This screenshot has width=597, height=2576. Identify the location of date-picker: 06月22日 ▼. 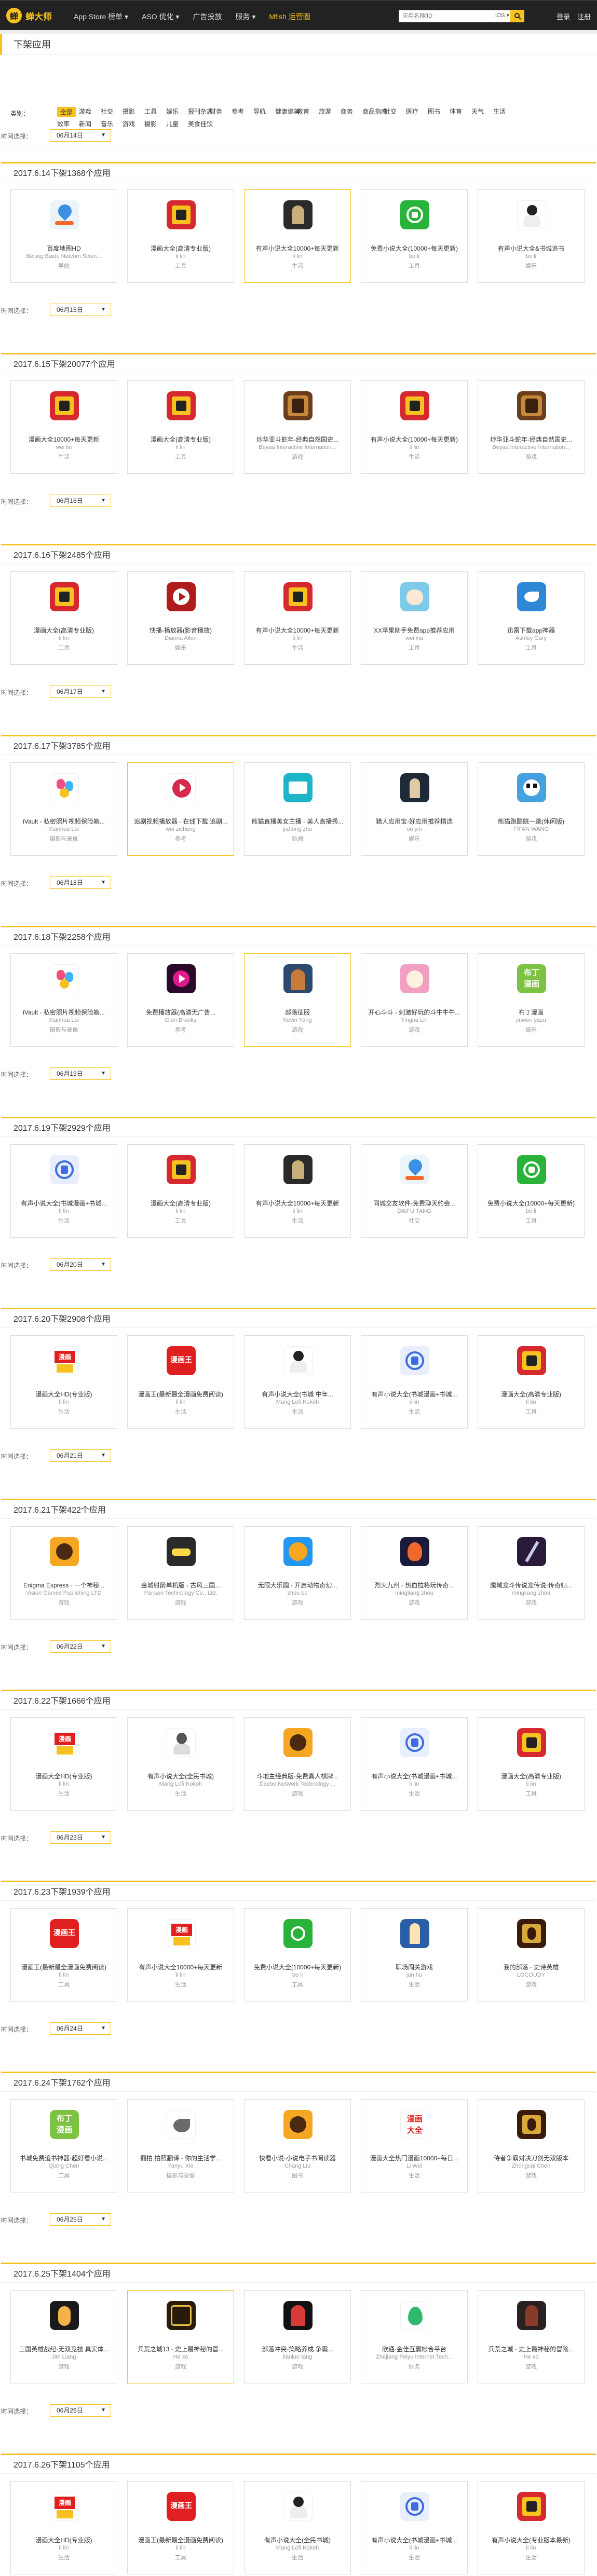
(80, 1646).